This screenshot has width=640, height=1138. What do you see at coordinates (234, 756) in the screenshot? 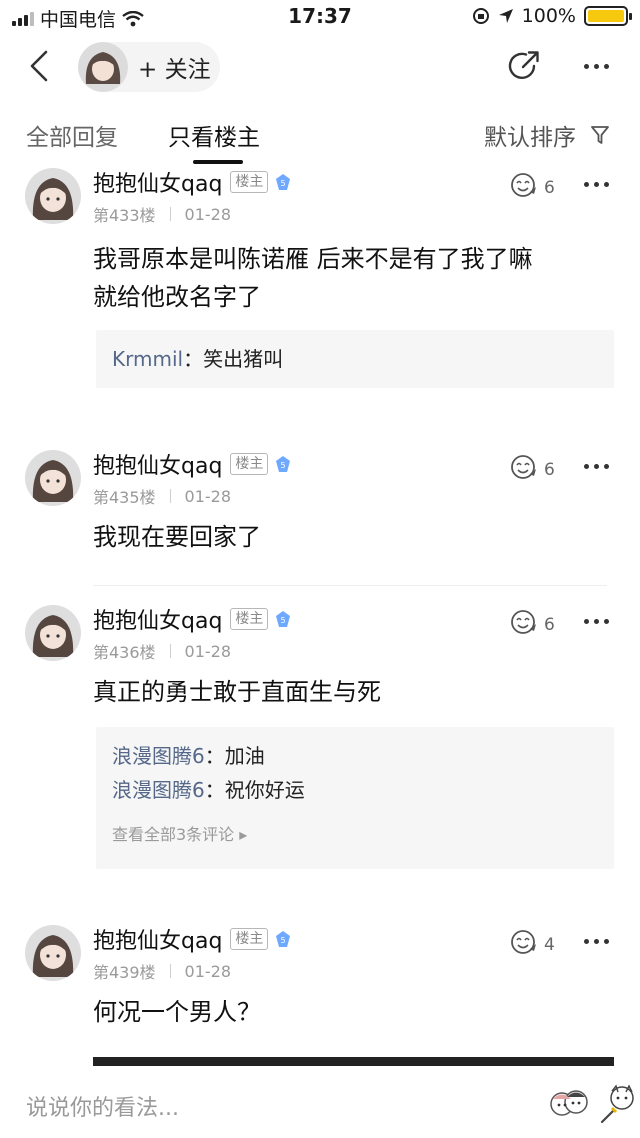
I see `reply-text: ：加油` at bounding box center [234, 756].